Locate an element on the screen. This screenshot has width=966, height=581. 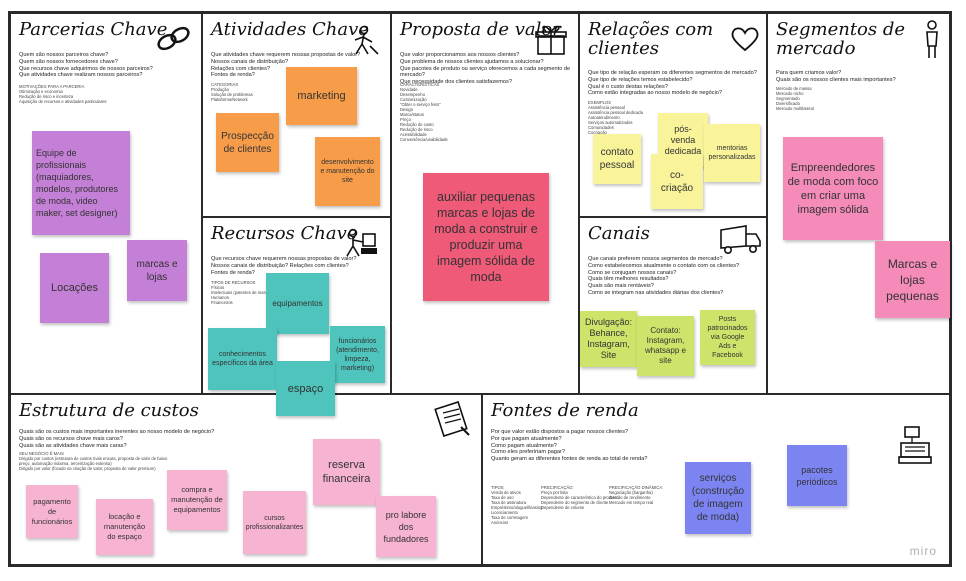
block-title: Fontes de renda is located at coordinates (565, 410).